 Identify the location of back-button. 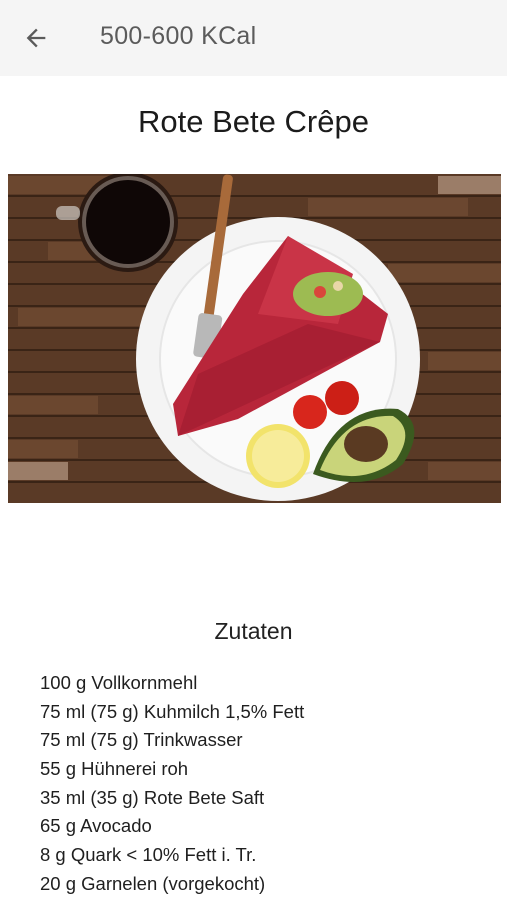
(36, 38).